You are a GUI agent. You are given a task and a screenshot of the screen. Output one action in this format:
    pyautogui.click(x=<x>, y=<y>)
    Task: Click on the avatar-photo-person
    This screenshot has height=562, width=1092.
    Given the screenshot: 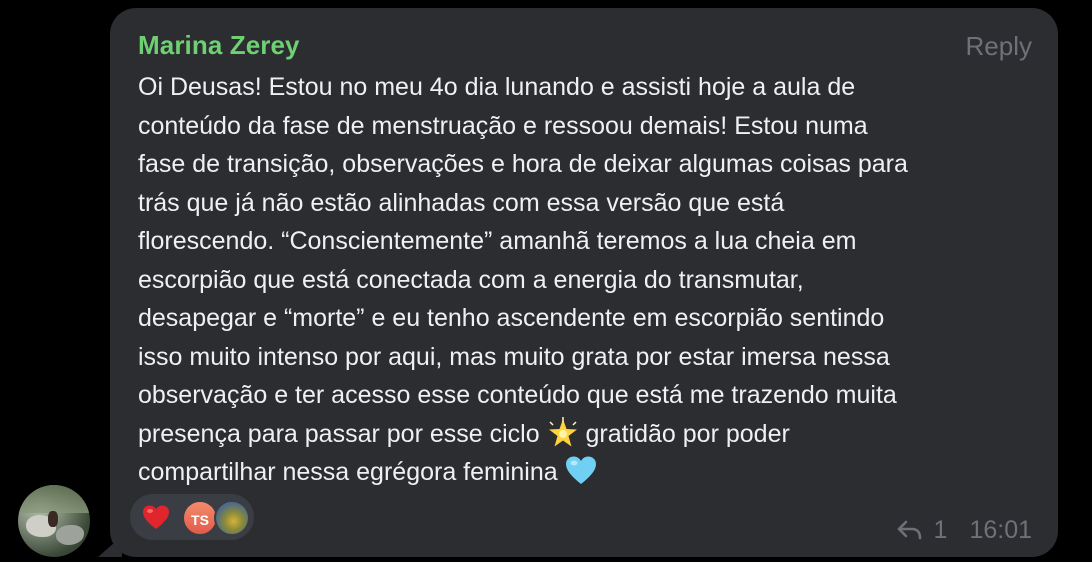 What is the action you would take?
    pyautogui.click(x=53, y=519)
    